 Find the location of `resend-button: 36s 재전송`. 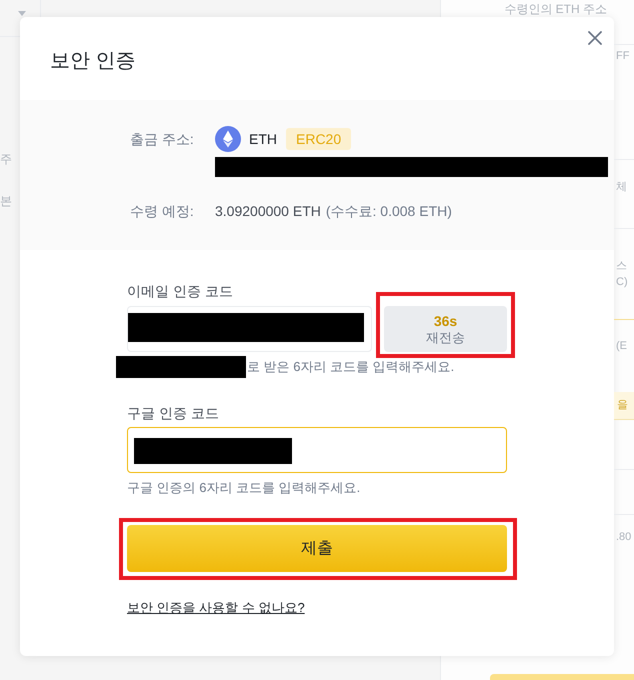

resend-button: 36s 재전송 is located at coordinates (445, 329).